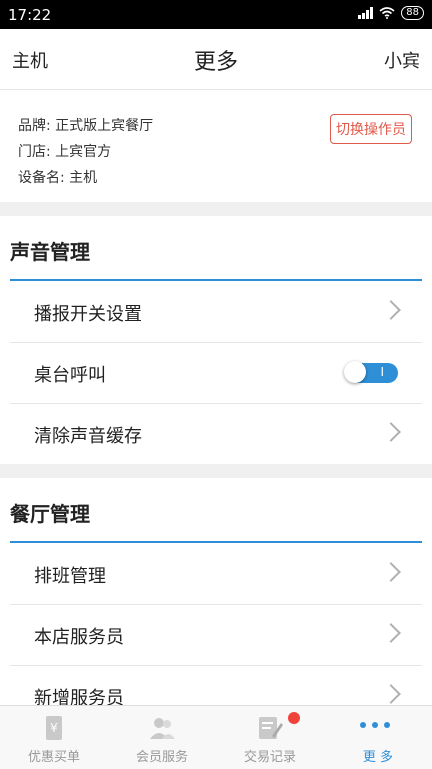 This screenshot has height=769, width=432. I want to click on row-label: 桌台呼叫, so click(70, 375).